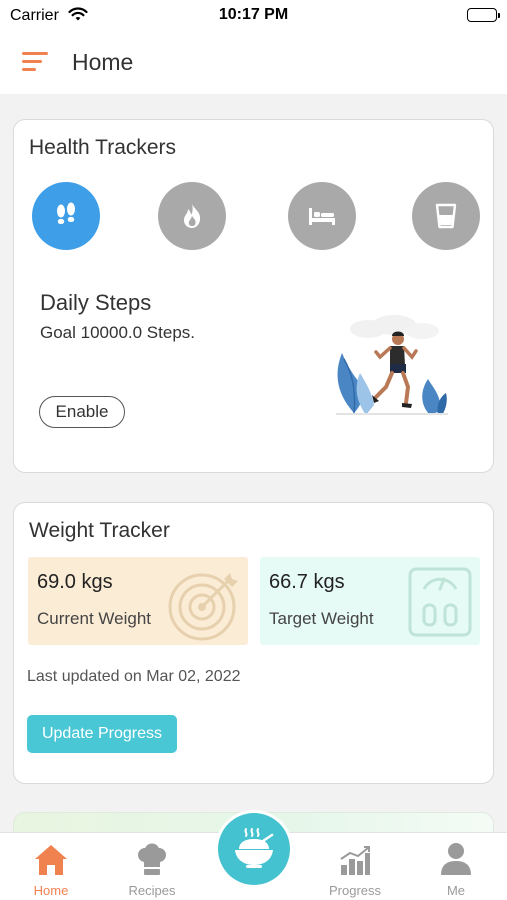  Describe the element at coordinates (138, 601) in the screenshot. I see `current-weight-box: 69.0 kgs Current Weight` at that location.